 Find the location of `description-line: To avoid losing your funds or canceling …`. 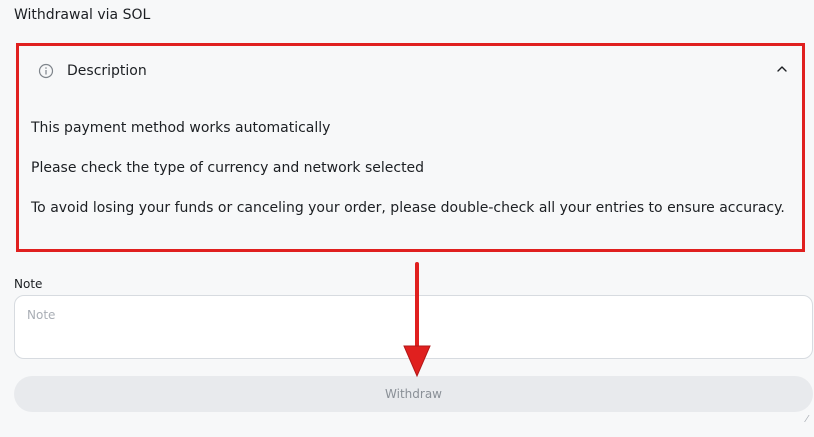

description-line: To avoid losing your funds or canceling … is located at coordinates (408, 208).